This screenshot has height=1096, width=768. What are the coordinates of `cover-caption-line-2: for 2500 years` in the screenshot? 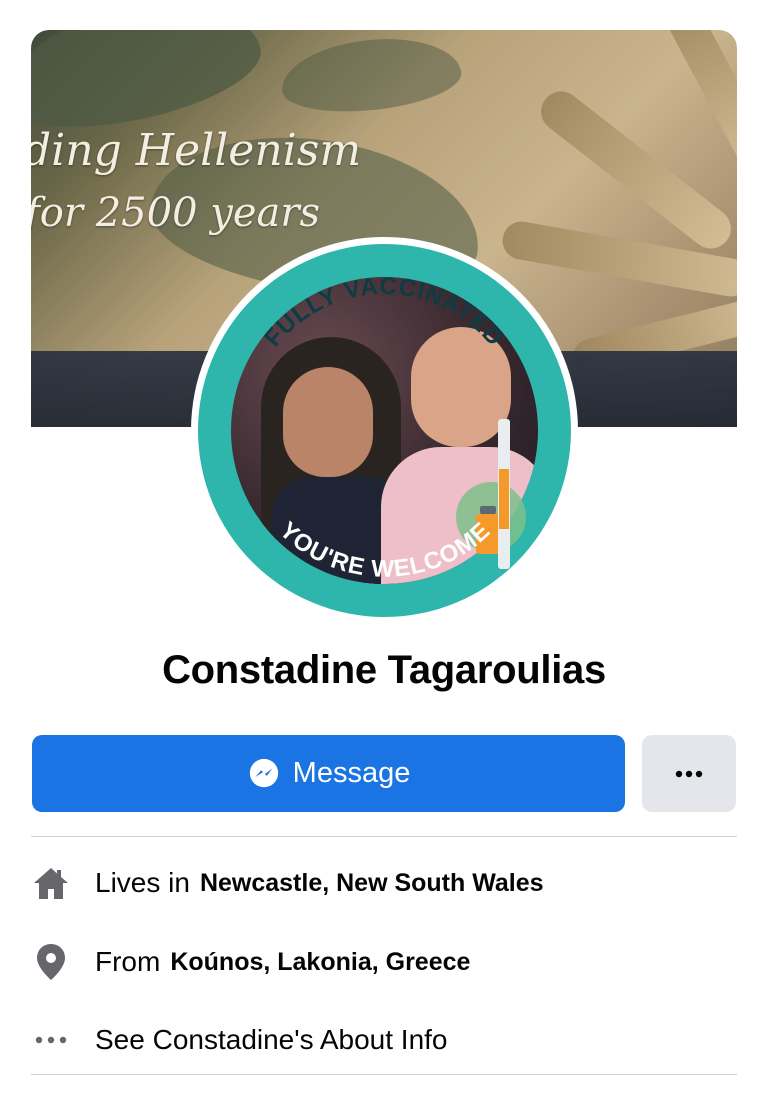 It's located at (175, 213).